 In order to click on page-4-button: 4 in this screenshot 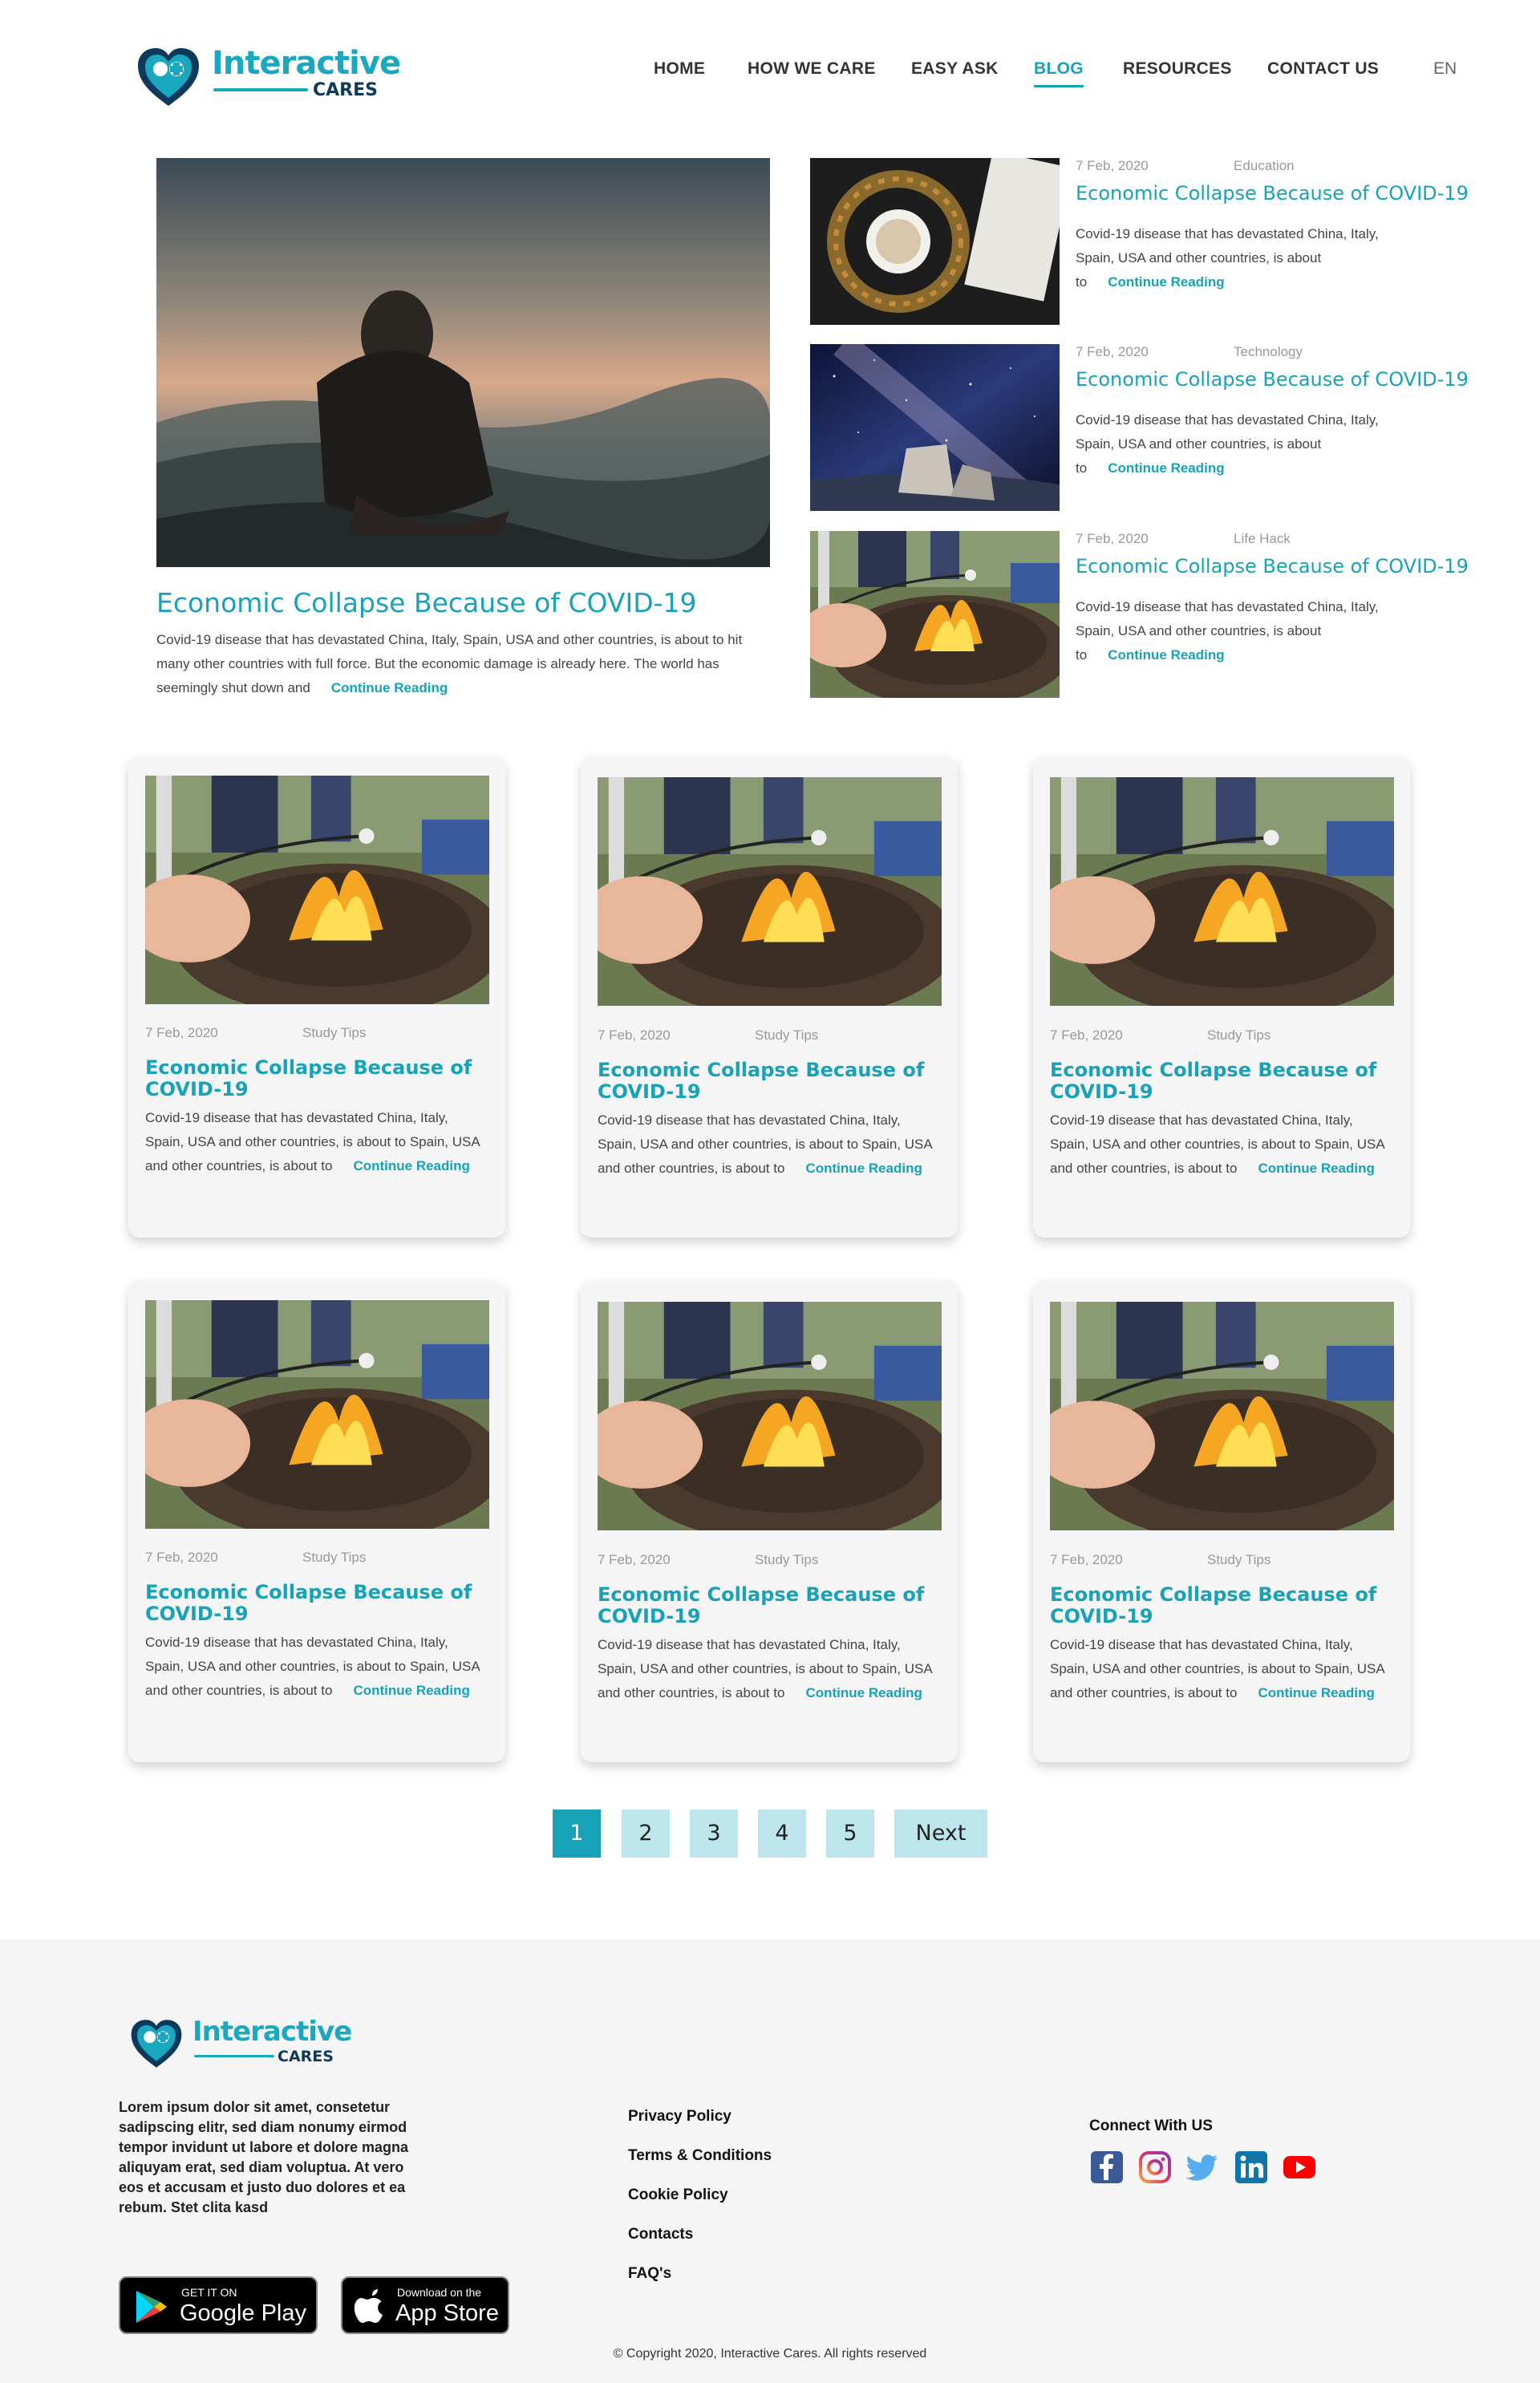, I will do `click(782, 1834)`.